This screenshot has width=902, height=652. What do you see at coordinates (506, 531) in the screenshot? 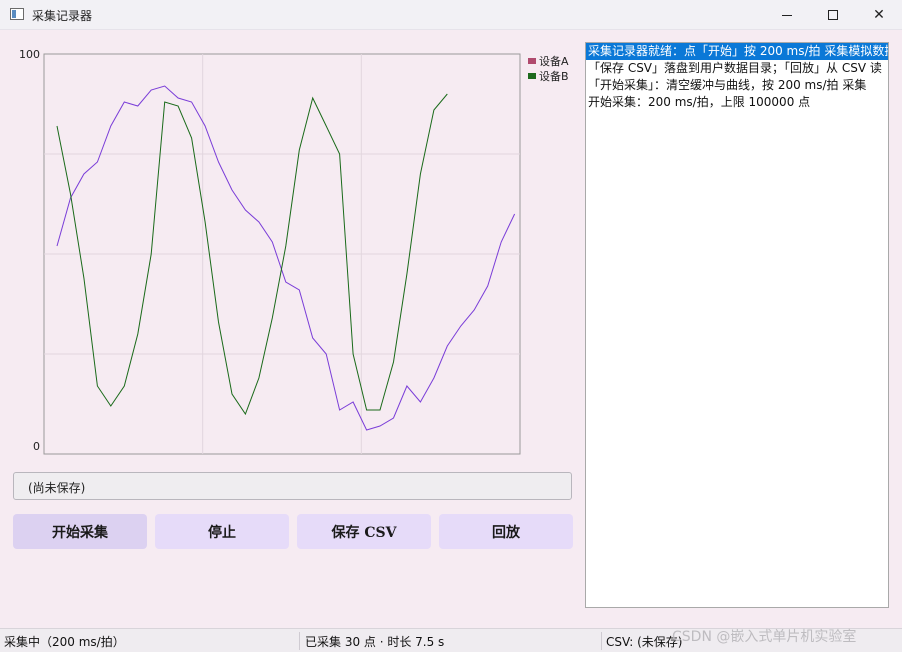
I see `replay-button: 回放` at bounding box center [506, 531].